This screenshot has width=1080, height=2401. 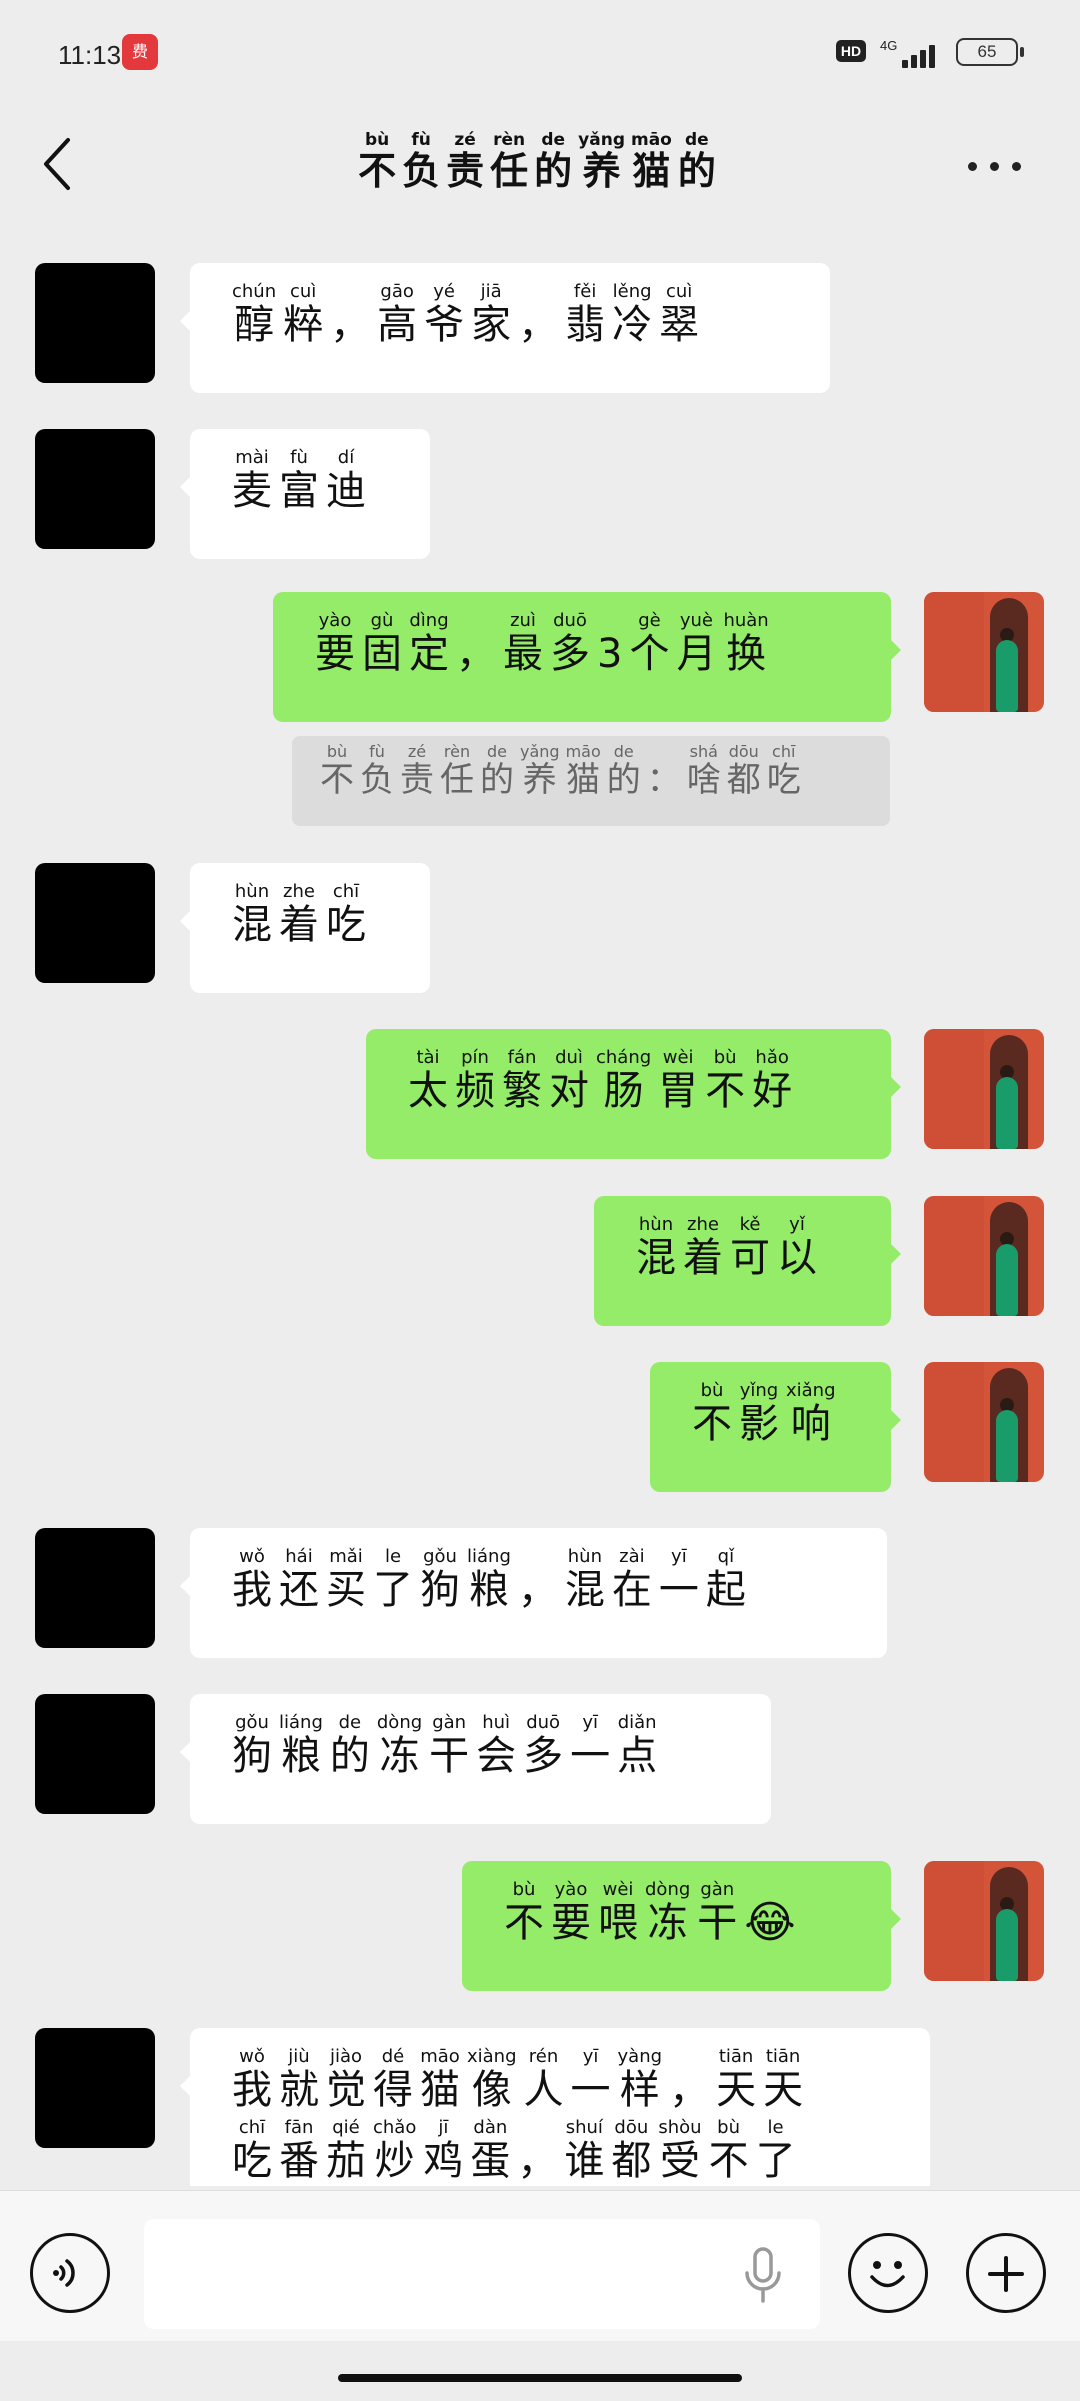 I want to click on message-line: 麦mài富fù迪dí, so click(x=318, y=481).